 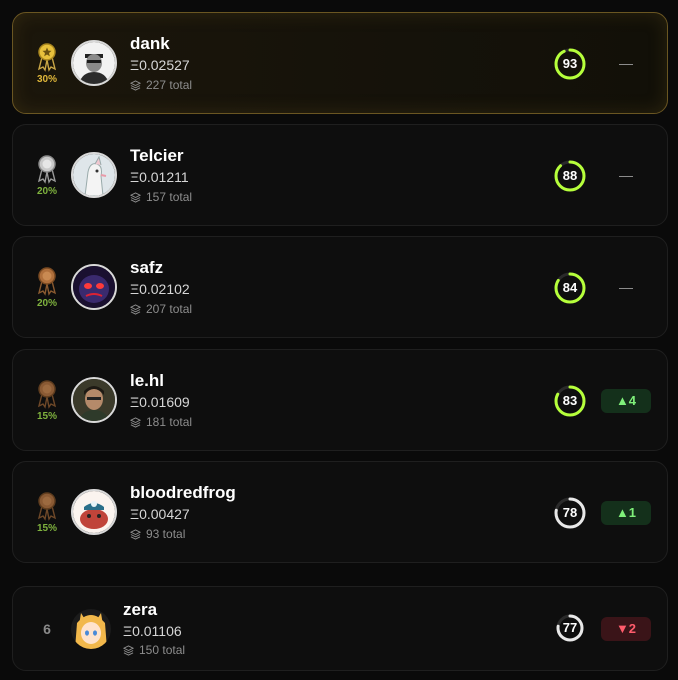 I want to click on total-label: 93 total, so click(x=166, y=534).